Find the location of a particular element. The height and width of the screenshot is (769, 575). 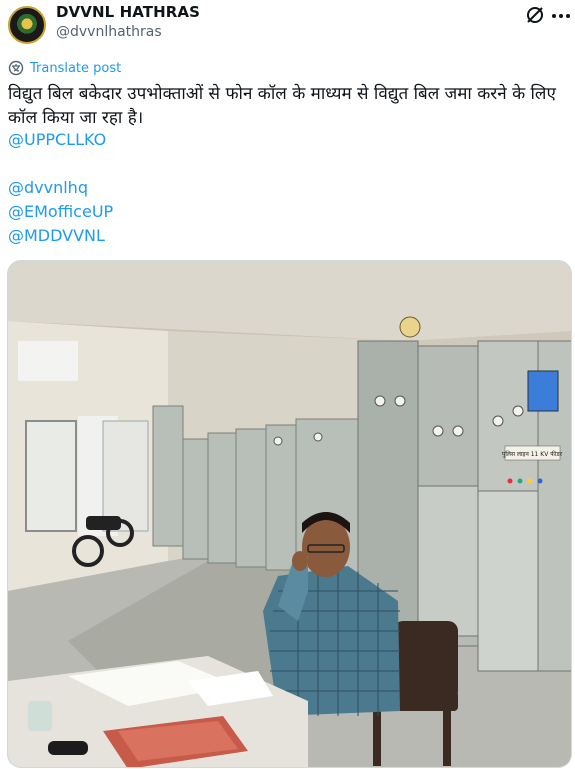

mention-link: @MDDVVNL is located at coordinates (56, 236).